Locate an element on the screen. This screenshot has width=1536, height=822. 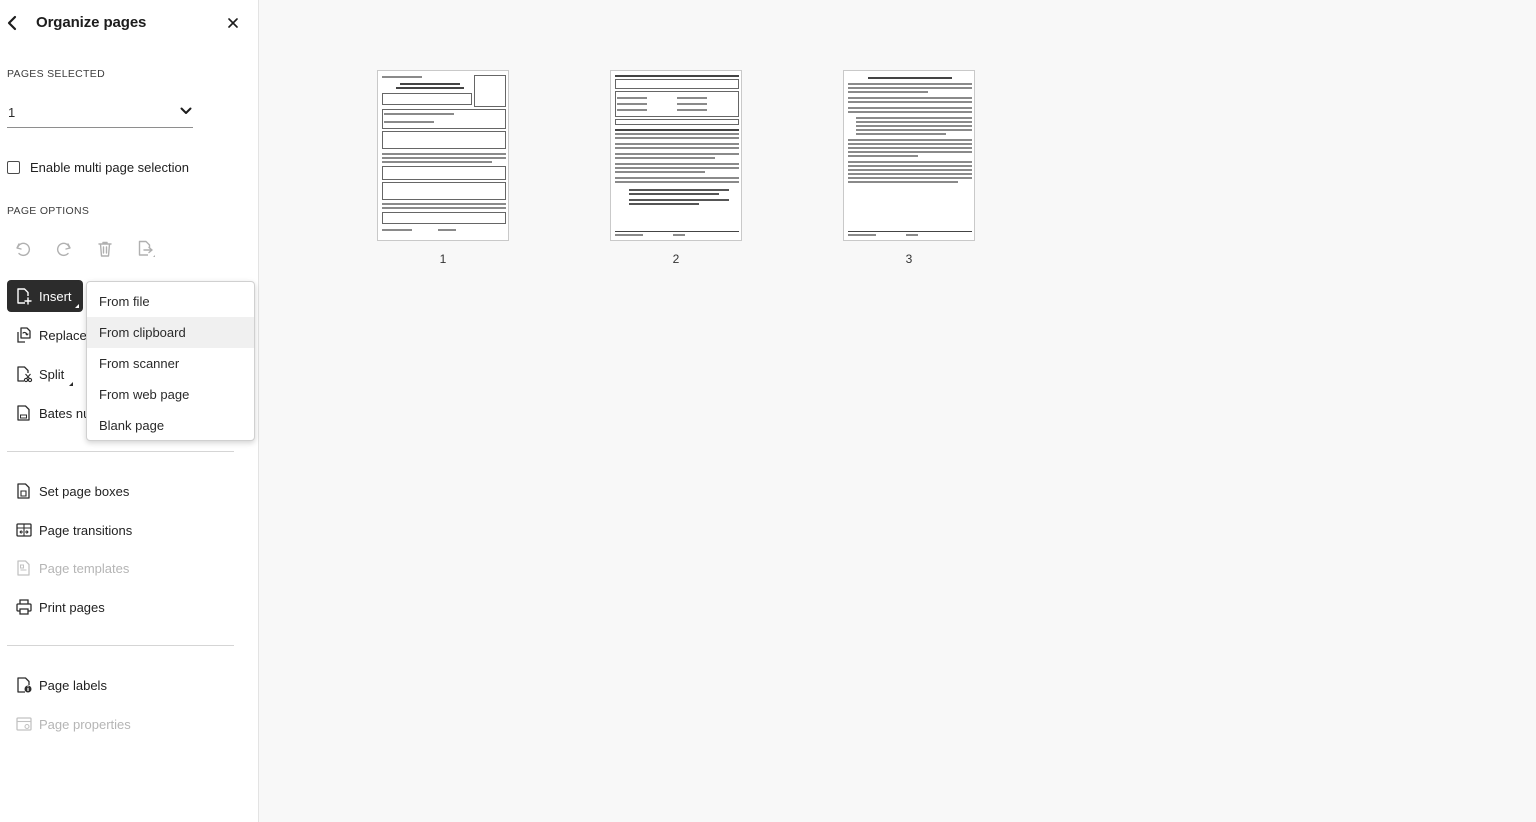
undo-icon is located at coordinates (23, 249).